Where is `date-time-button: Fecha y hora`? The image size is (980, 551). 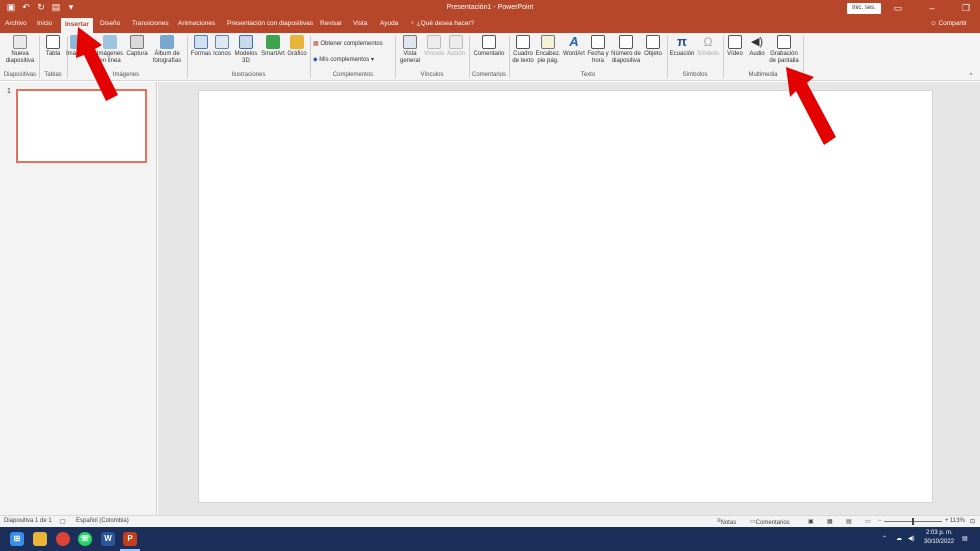 date-time-button: Fecha y hora is located at coordinates (598, 53).